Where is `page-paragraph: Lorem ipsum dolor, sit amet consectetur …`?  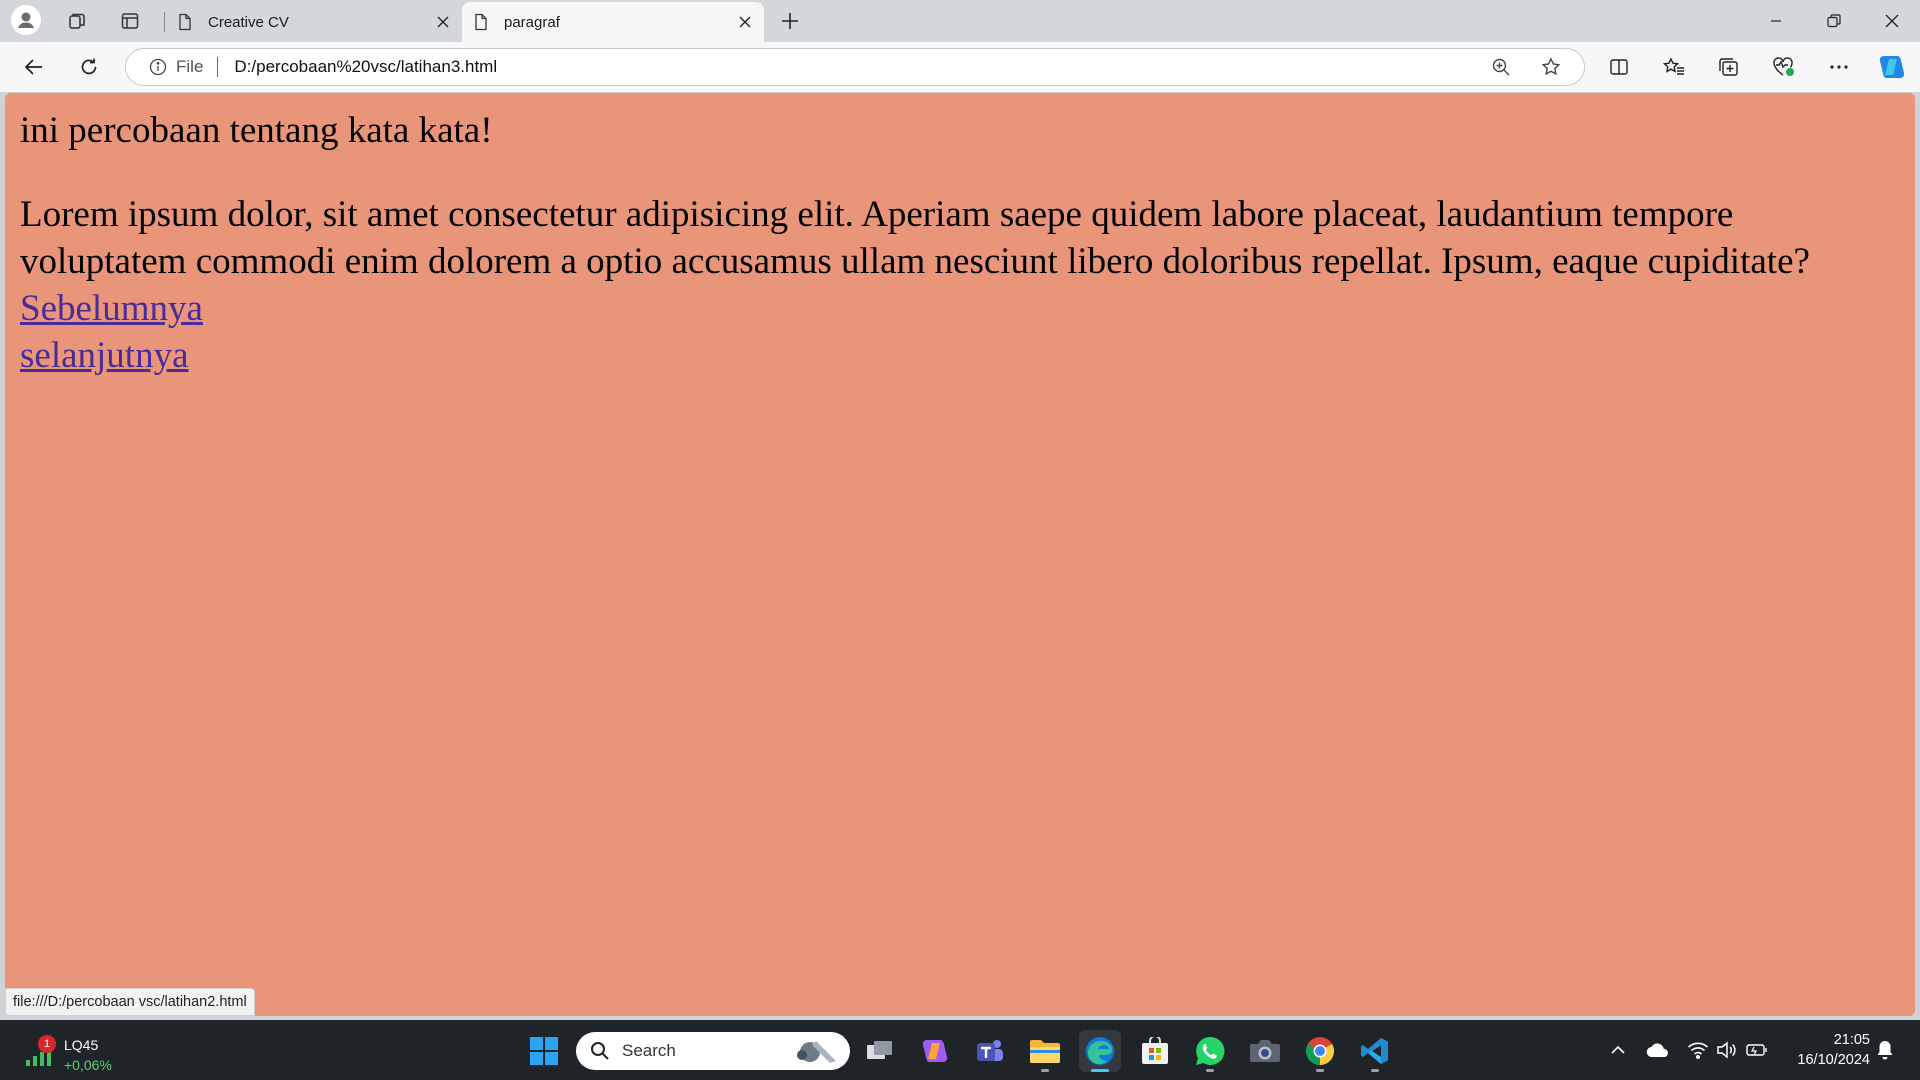 page-paragraph: Lorem ipsum dolor, sit amet consectetur … is located at coordinates (915, 238).